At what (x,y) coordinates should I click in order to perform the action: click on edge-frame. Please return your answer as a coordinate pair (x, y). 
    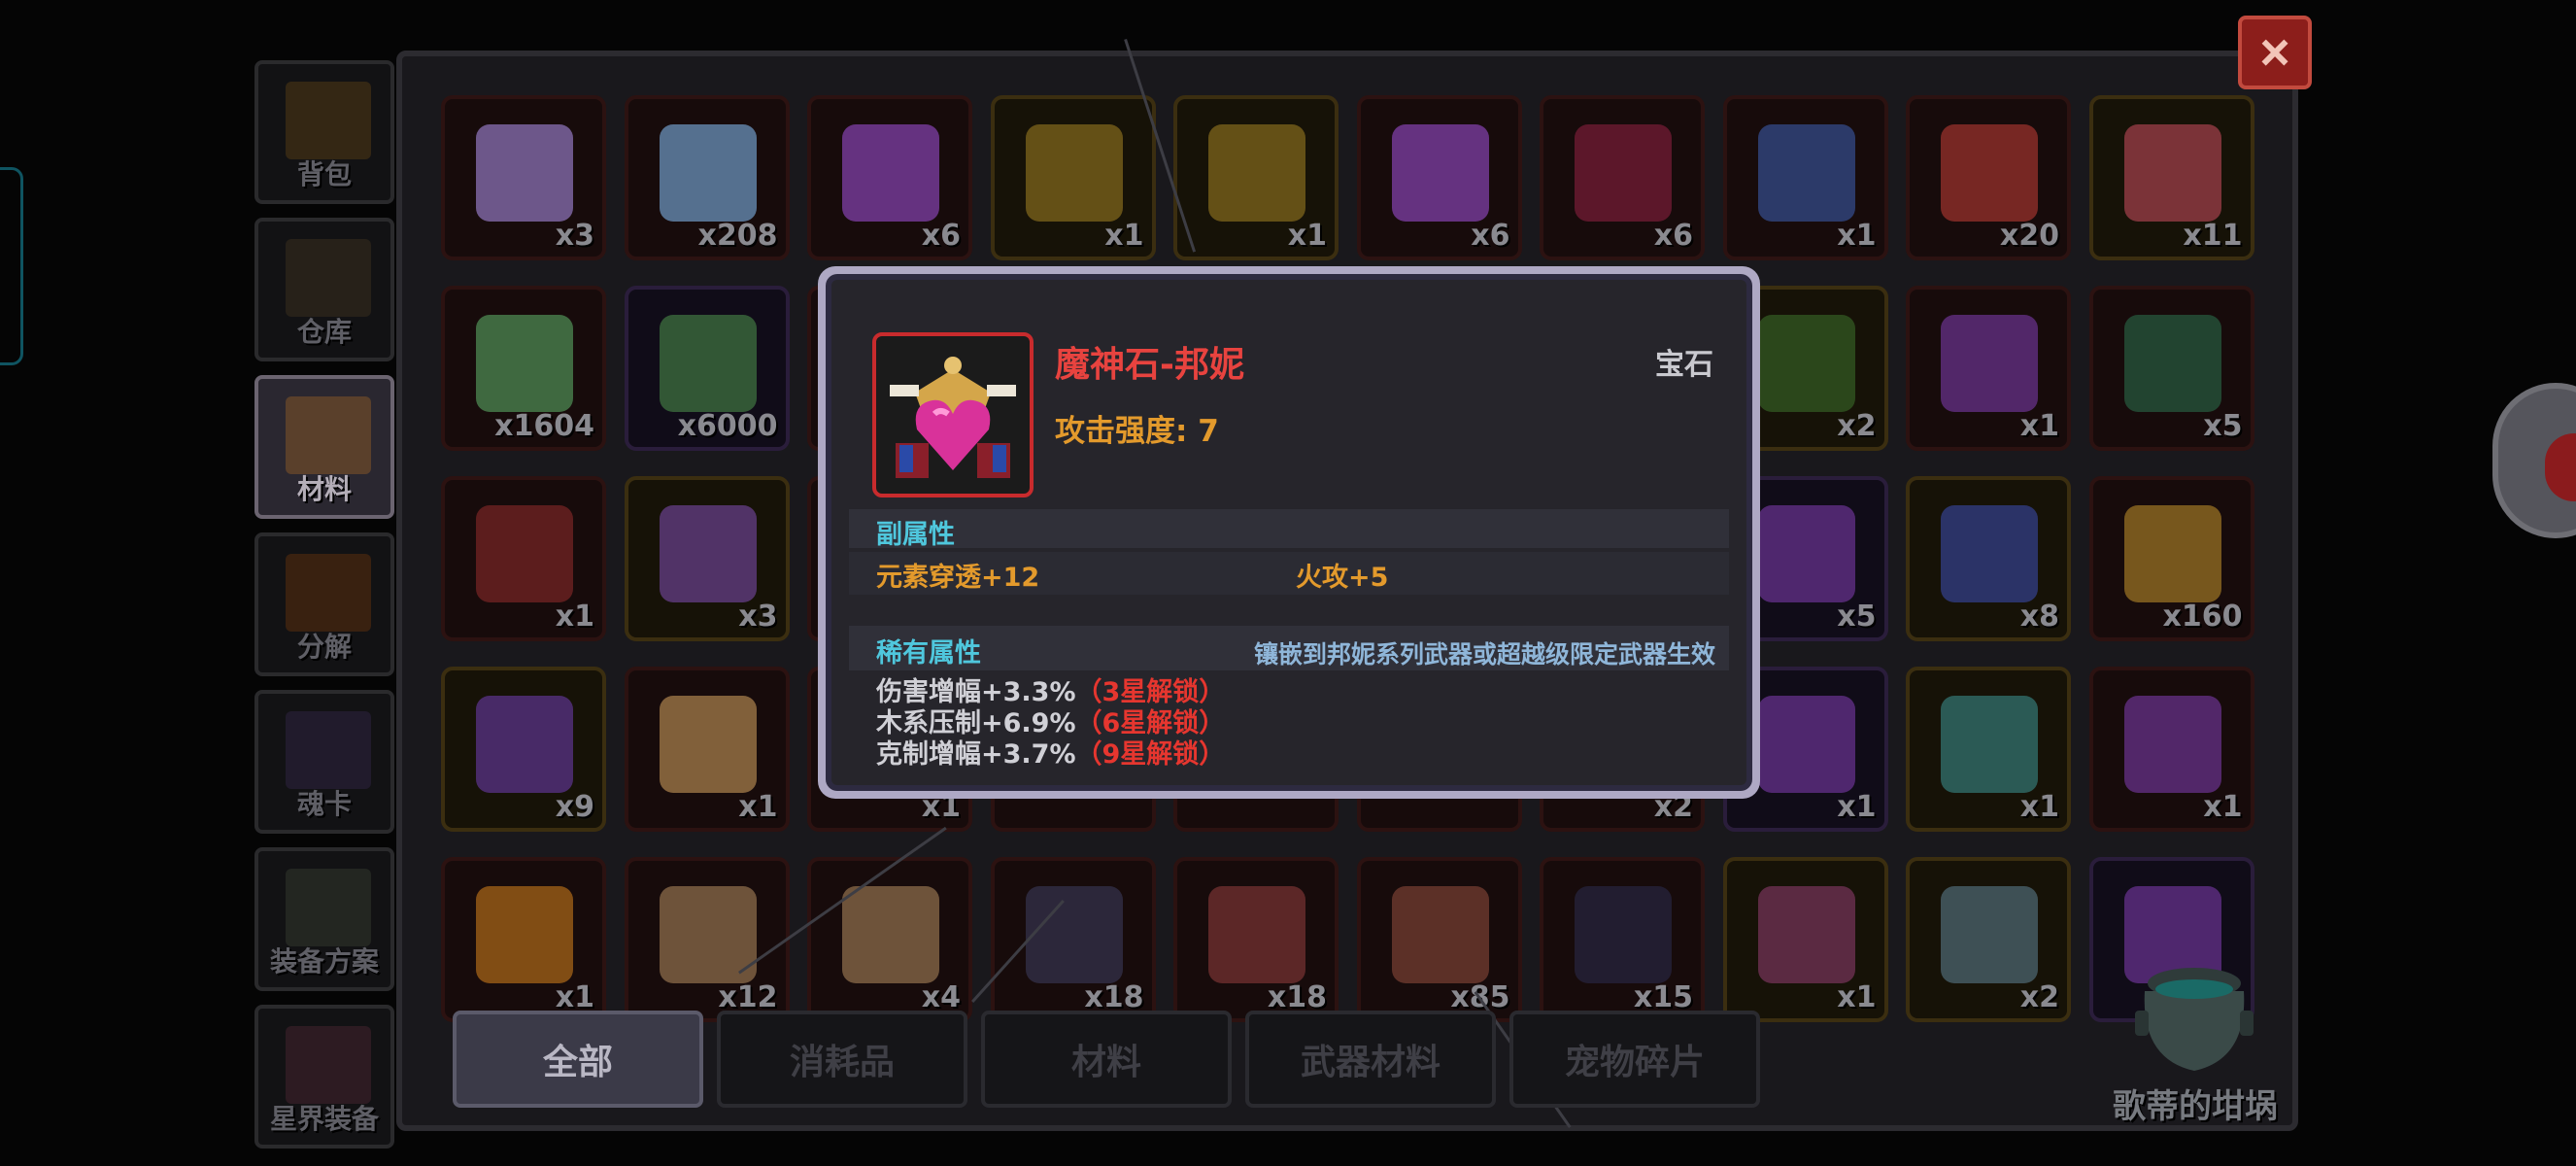
    Looking at the image, I should click on (11, 266).